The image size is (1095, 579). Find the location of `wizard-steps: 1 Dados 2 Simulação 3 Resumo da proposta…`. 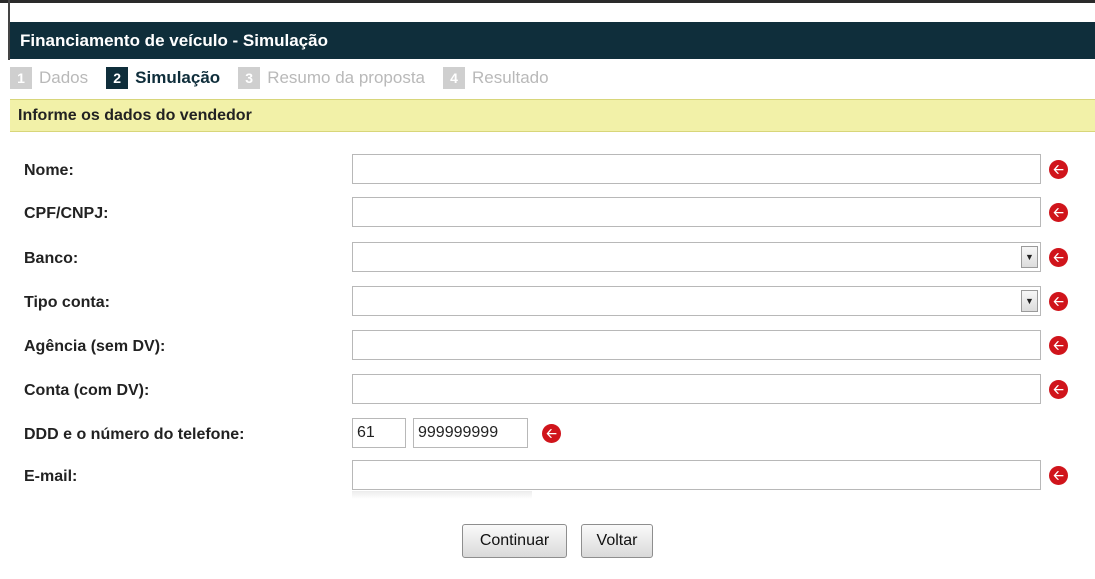

wizard-steps: 1 Dados 2 Simulação 3 Resumo da proposta… is located at coordinates (288, 78).